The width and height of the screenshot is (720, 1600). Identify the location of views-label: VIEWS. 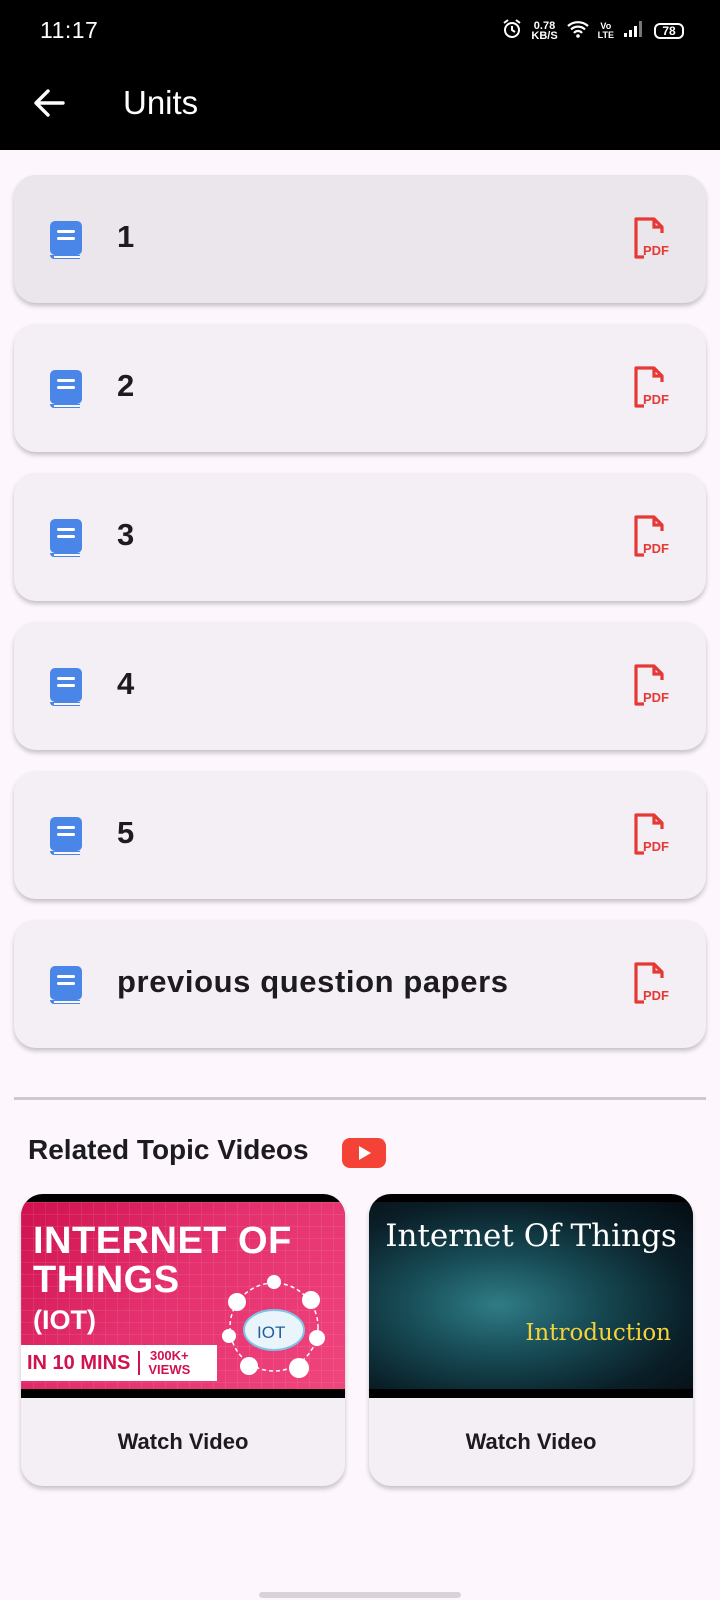
(169, 1369).